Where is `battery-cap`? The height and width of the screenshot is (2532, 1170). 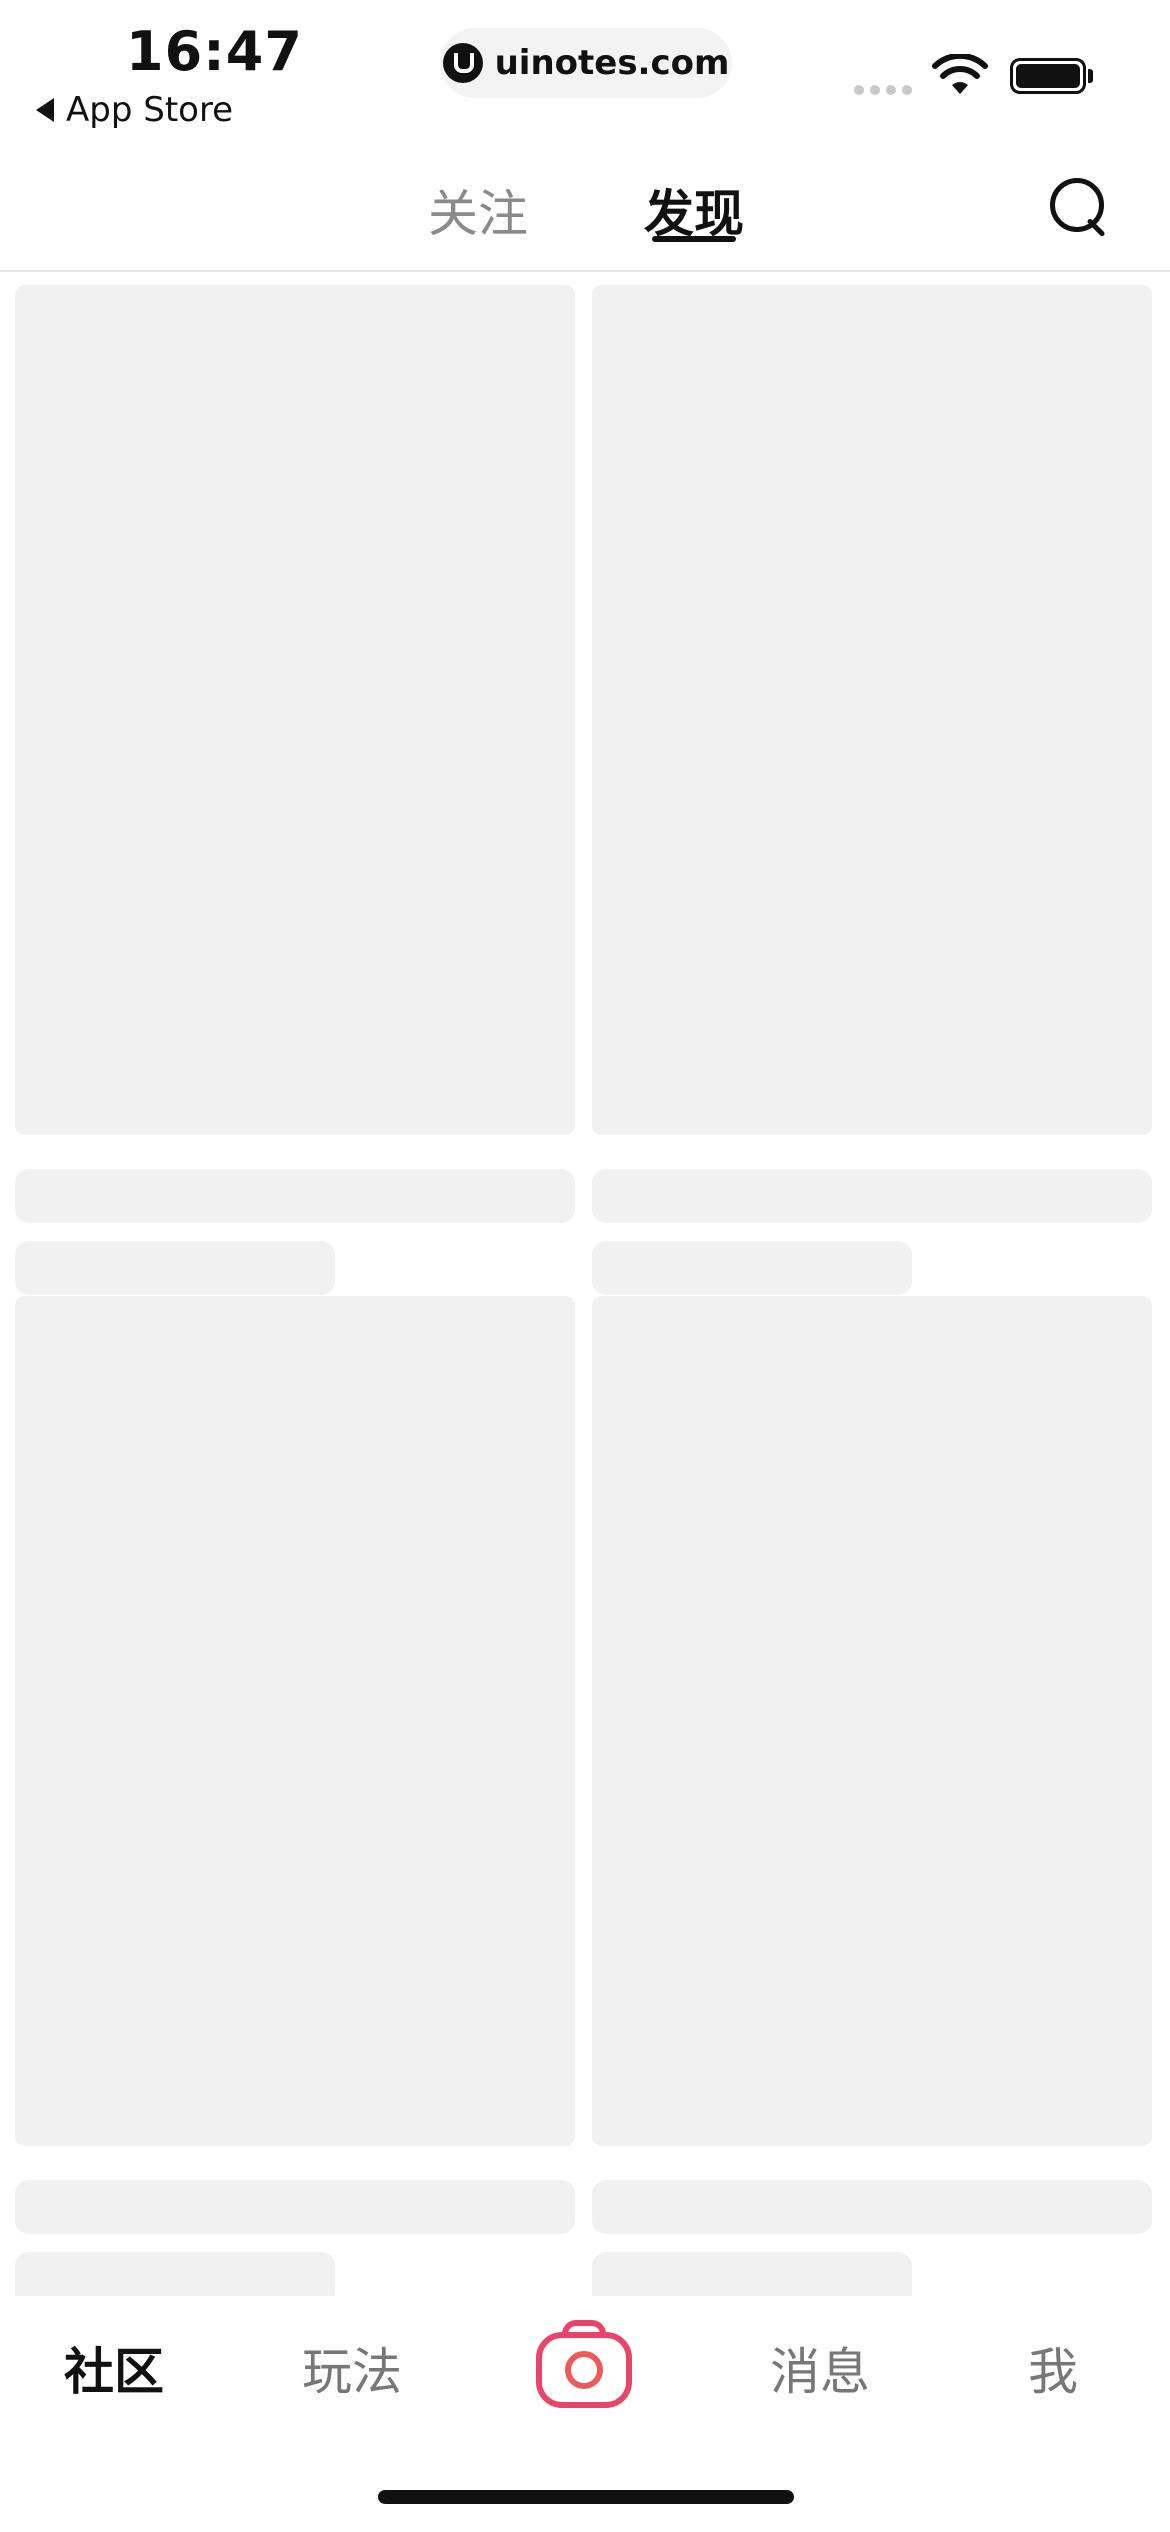
battery-cap is located at coordinates (1090, 76).